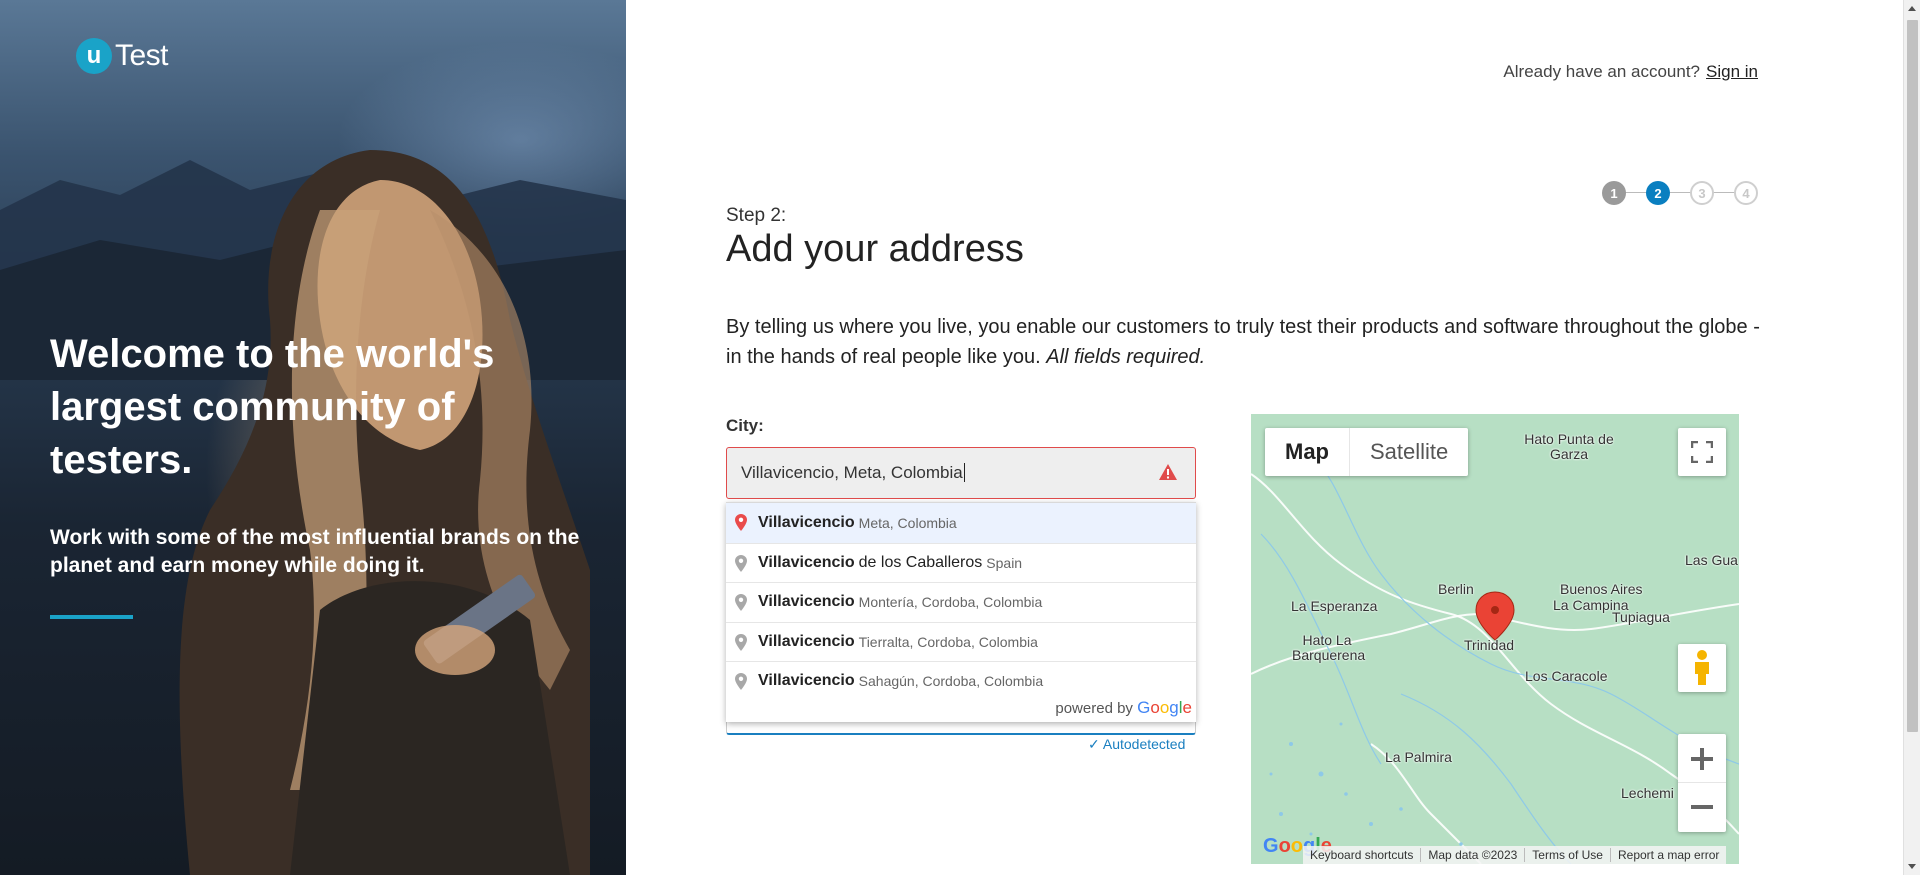 The image size is (1920, 875). What do you see at coordinates (1004, 562) in the screenshot?
I see `suggestion-secondary: Spain` at bounding box center [1004, 562].